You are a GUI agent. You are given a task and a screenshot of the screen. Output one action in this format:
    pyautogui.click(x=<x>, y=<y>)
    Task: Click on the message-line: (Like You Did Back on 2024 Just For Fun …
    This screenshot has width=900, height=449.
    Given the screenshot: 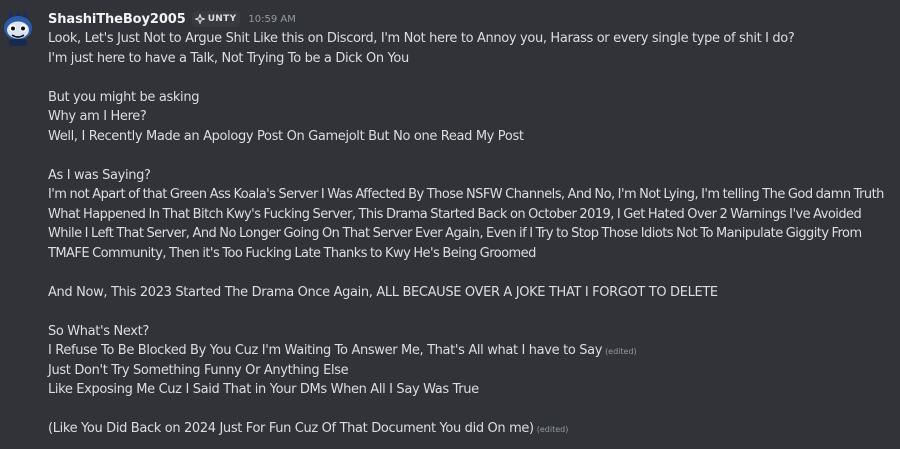 What is the action you would take?
    pyautogui.click(x=472, y=429)
    